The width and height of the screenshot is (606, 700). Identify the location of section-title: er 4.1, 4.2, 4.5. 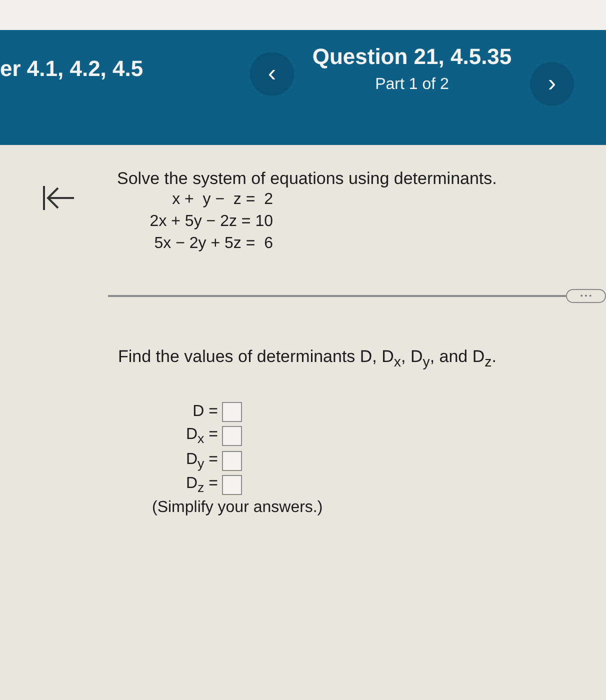
(72, 69).